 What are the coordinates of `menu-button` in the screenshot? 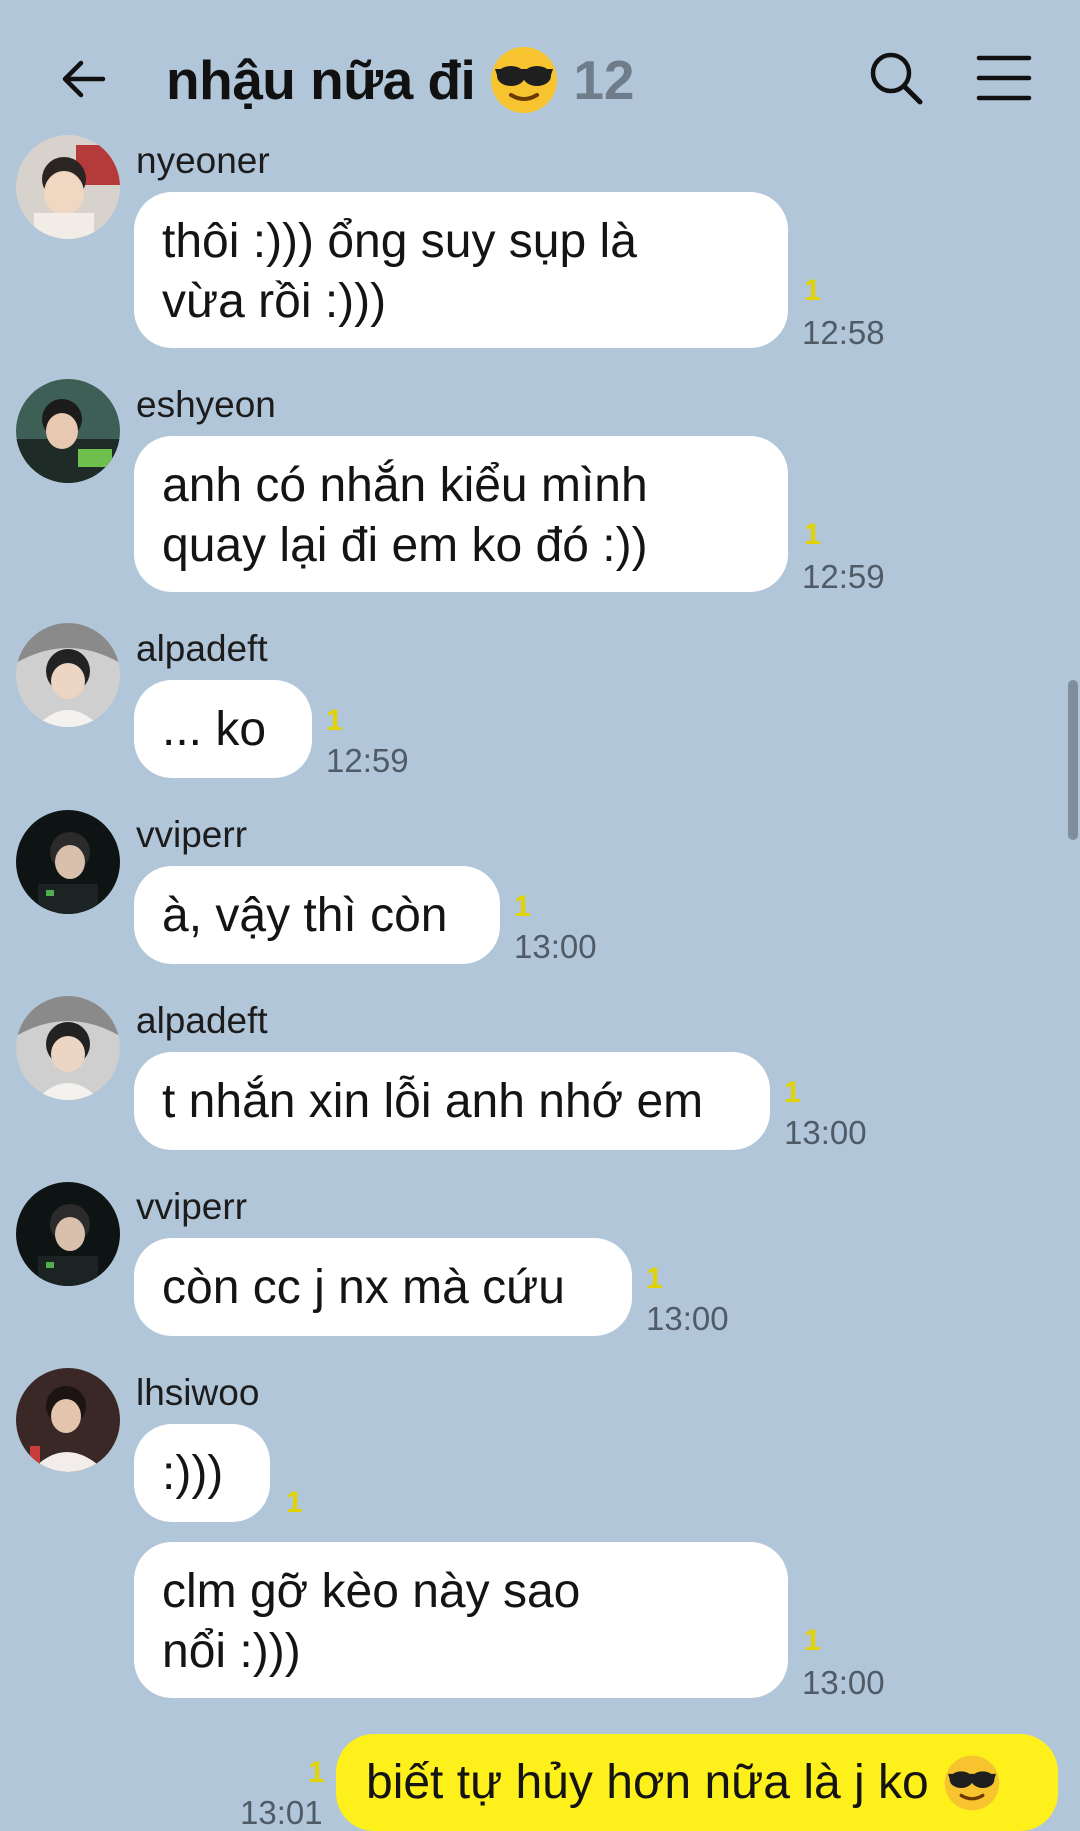 It's located at (1004, 78).